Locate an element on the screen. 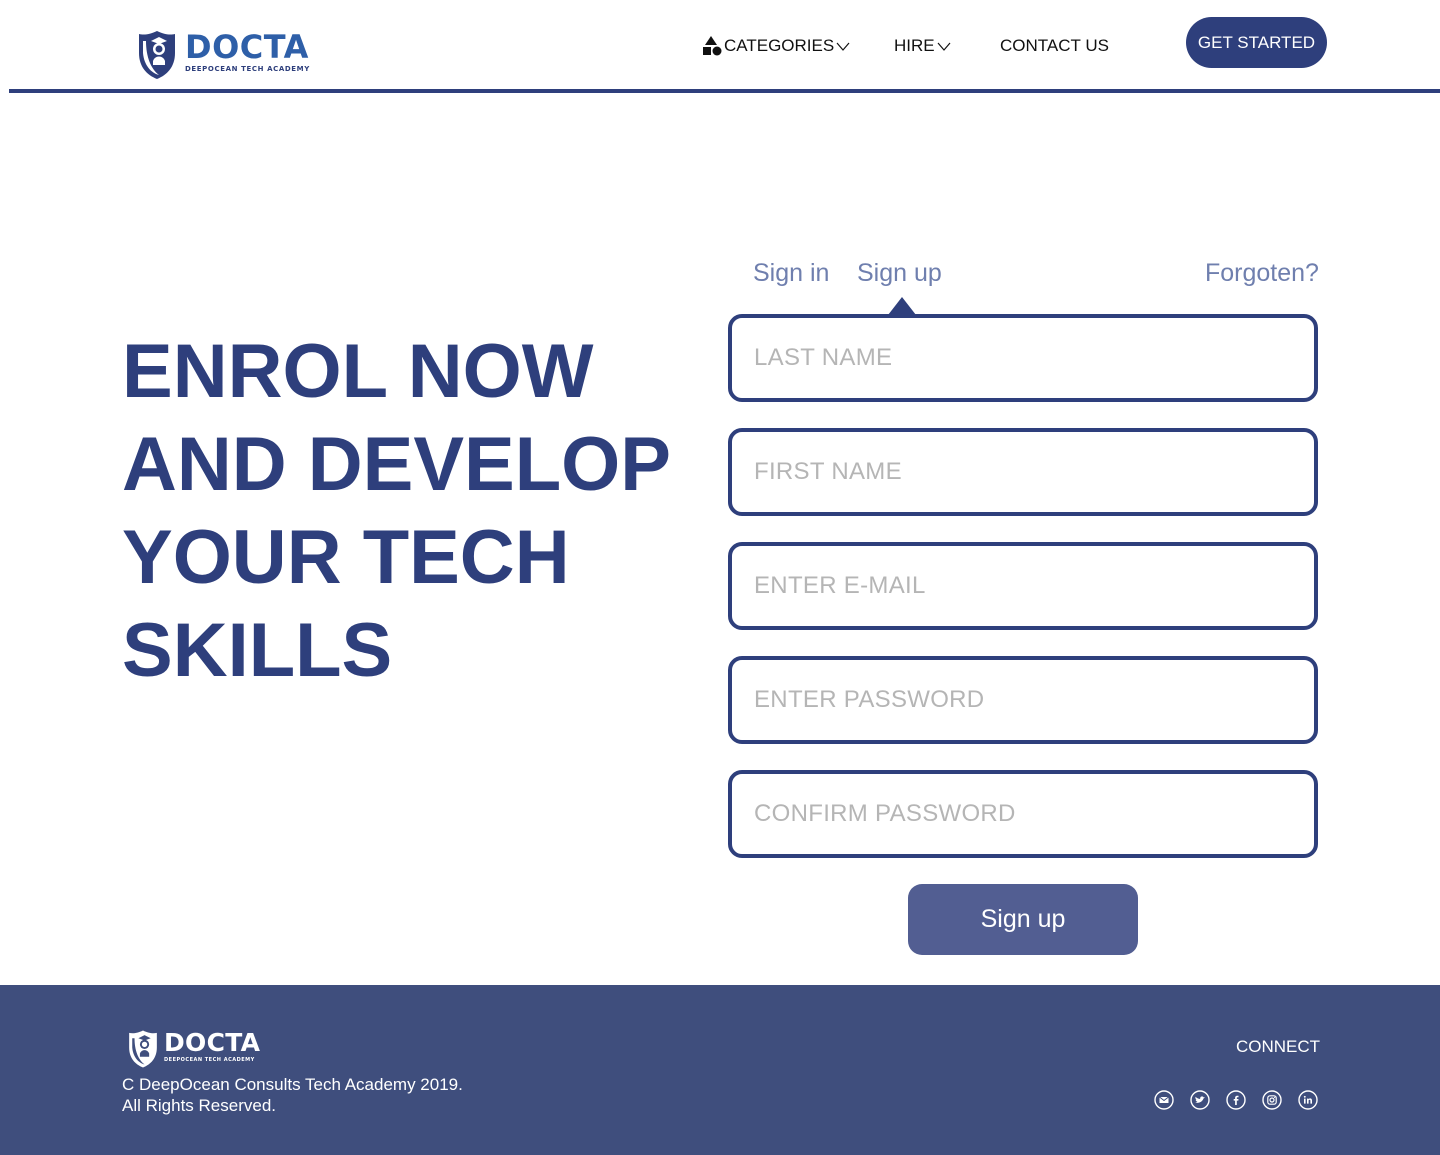 The image size is (1440, 1155). forgotten-link: Forgoten? is located at coordinates (1262, 273).